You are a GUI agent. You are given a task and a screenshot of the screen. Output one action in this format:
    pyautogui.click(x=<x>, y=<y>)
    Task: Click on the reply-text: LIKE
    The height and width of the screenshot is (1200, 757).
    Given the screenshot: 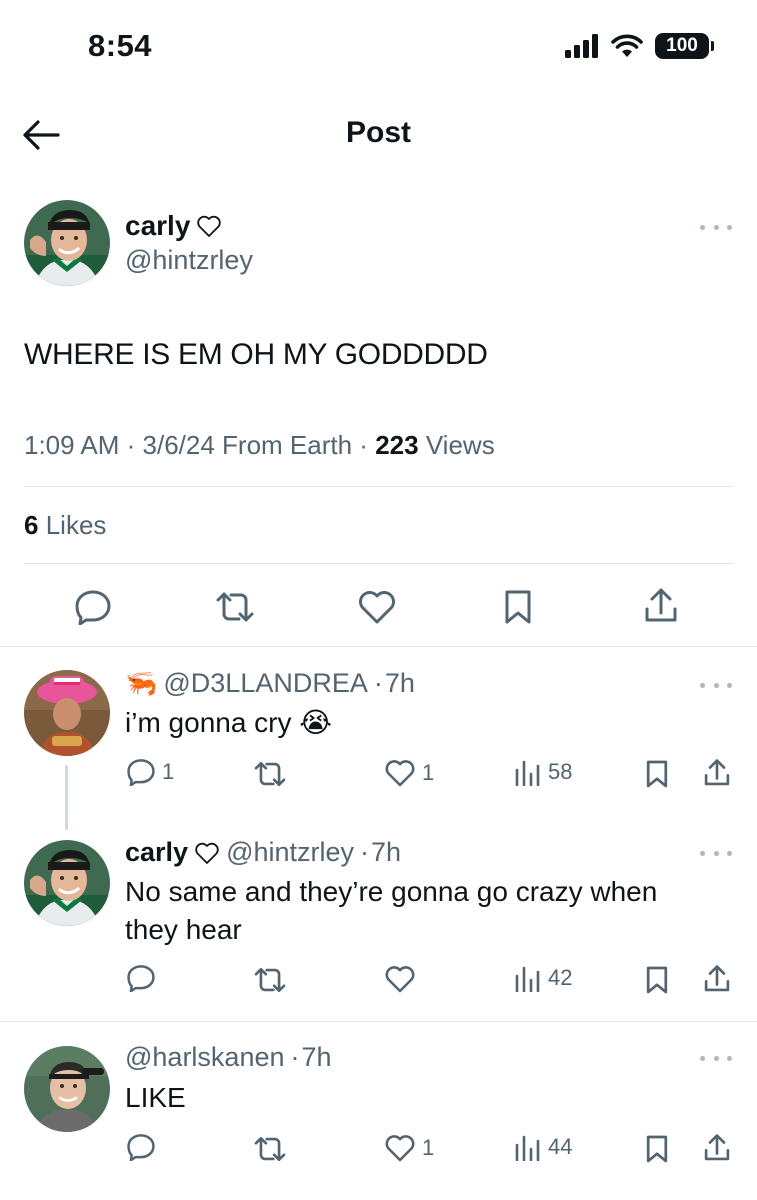 What is the action you would take?
    pyautogui.click(x=155, y=1097)
    